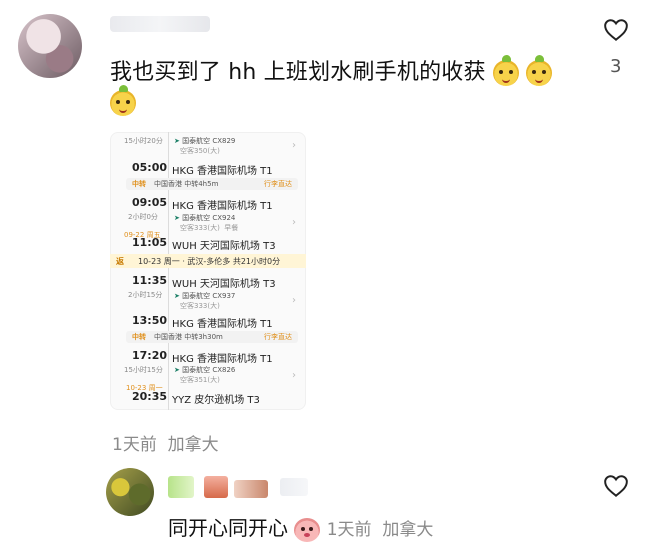 The height and width of the screenshot is (554, 660). Describe the element at coordinates (205, 218) in the screenshot. I see `airline-label: ➤ 国泰航空 CX924` at that location.